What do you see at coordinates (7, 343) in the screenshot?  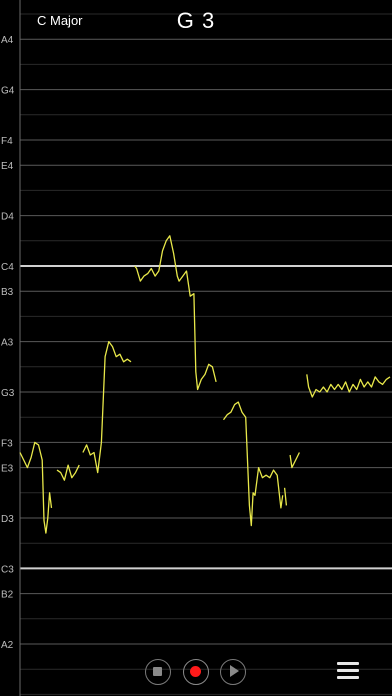 I see `note-label: A3` at bounding box center [7, 343].